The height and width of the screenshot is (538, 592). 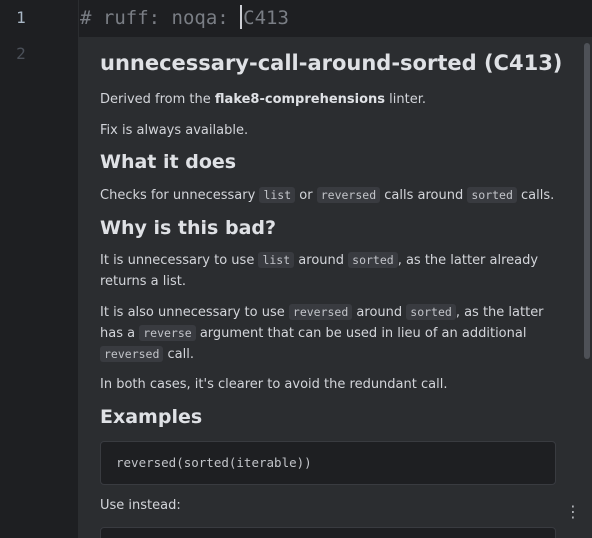 What do you see at coordinates (174, 130) in the screenshot?
I see `fix-availability-text: Fix is always available.` at bounding box center [174, 130].